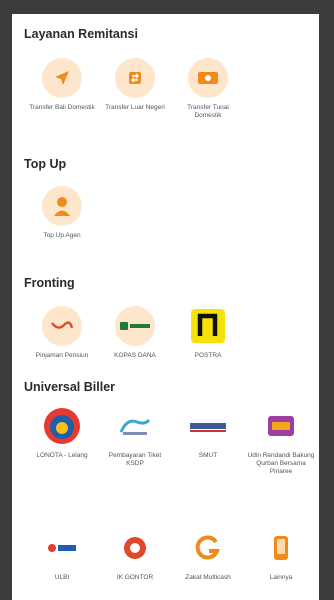  I want to click on section-title-remitansi: Layanan Remitansi, so click(81, 34).